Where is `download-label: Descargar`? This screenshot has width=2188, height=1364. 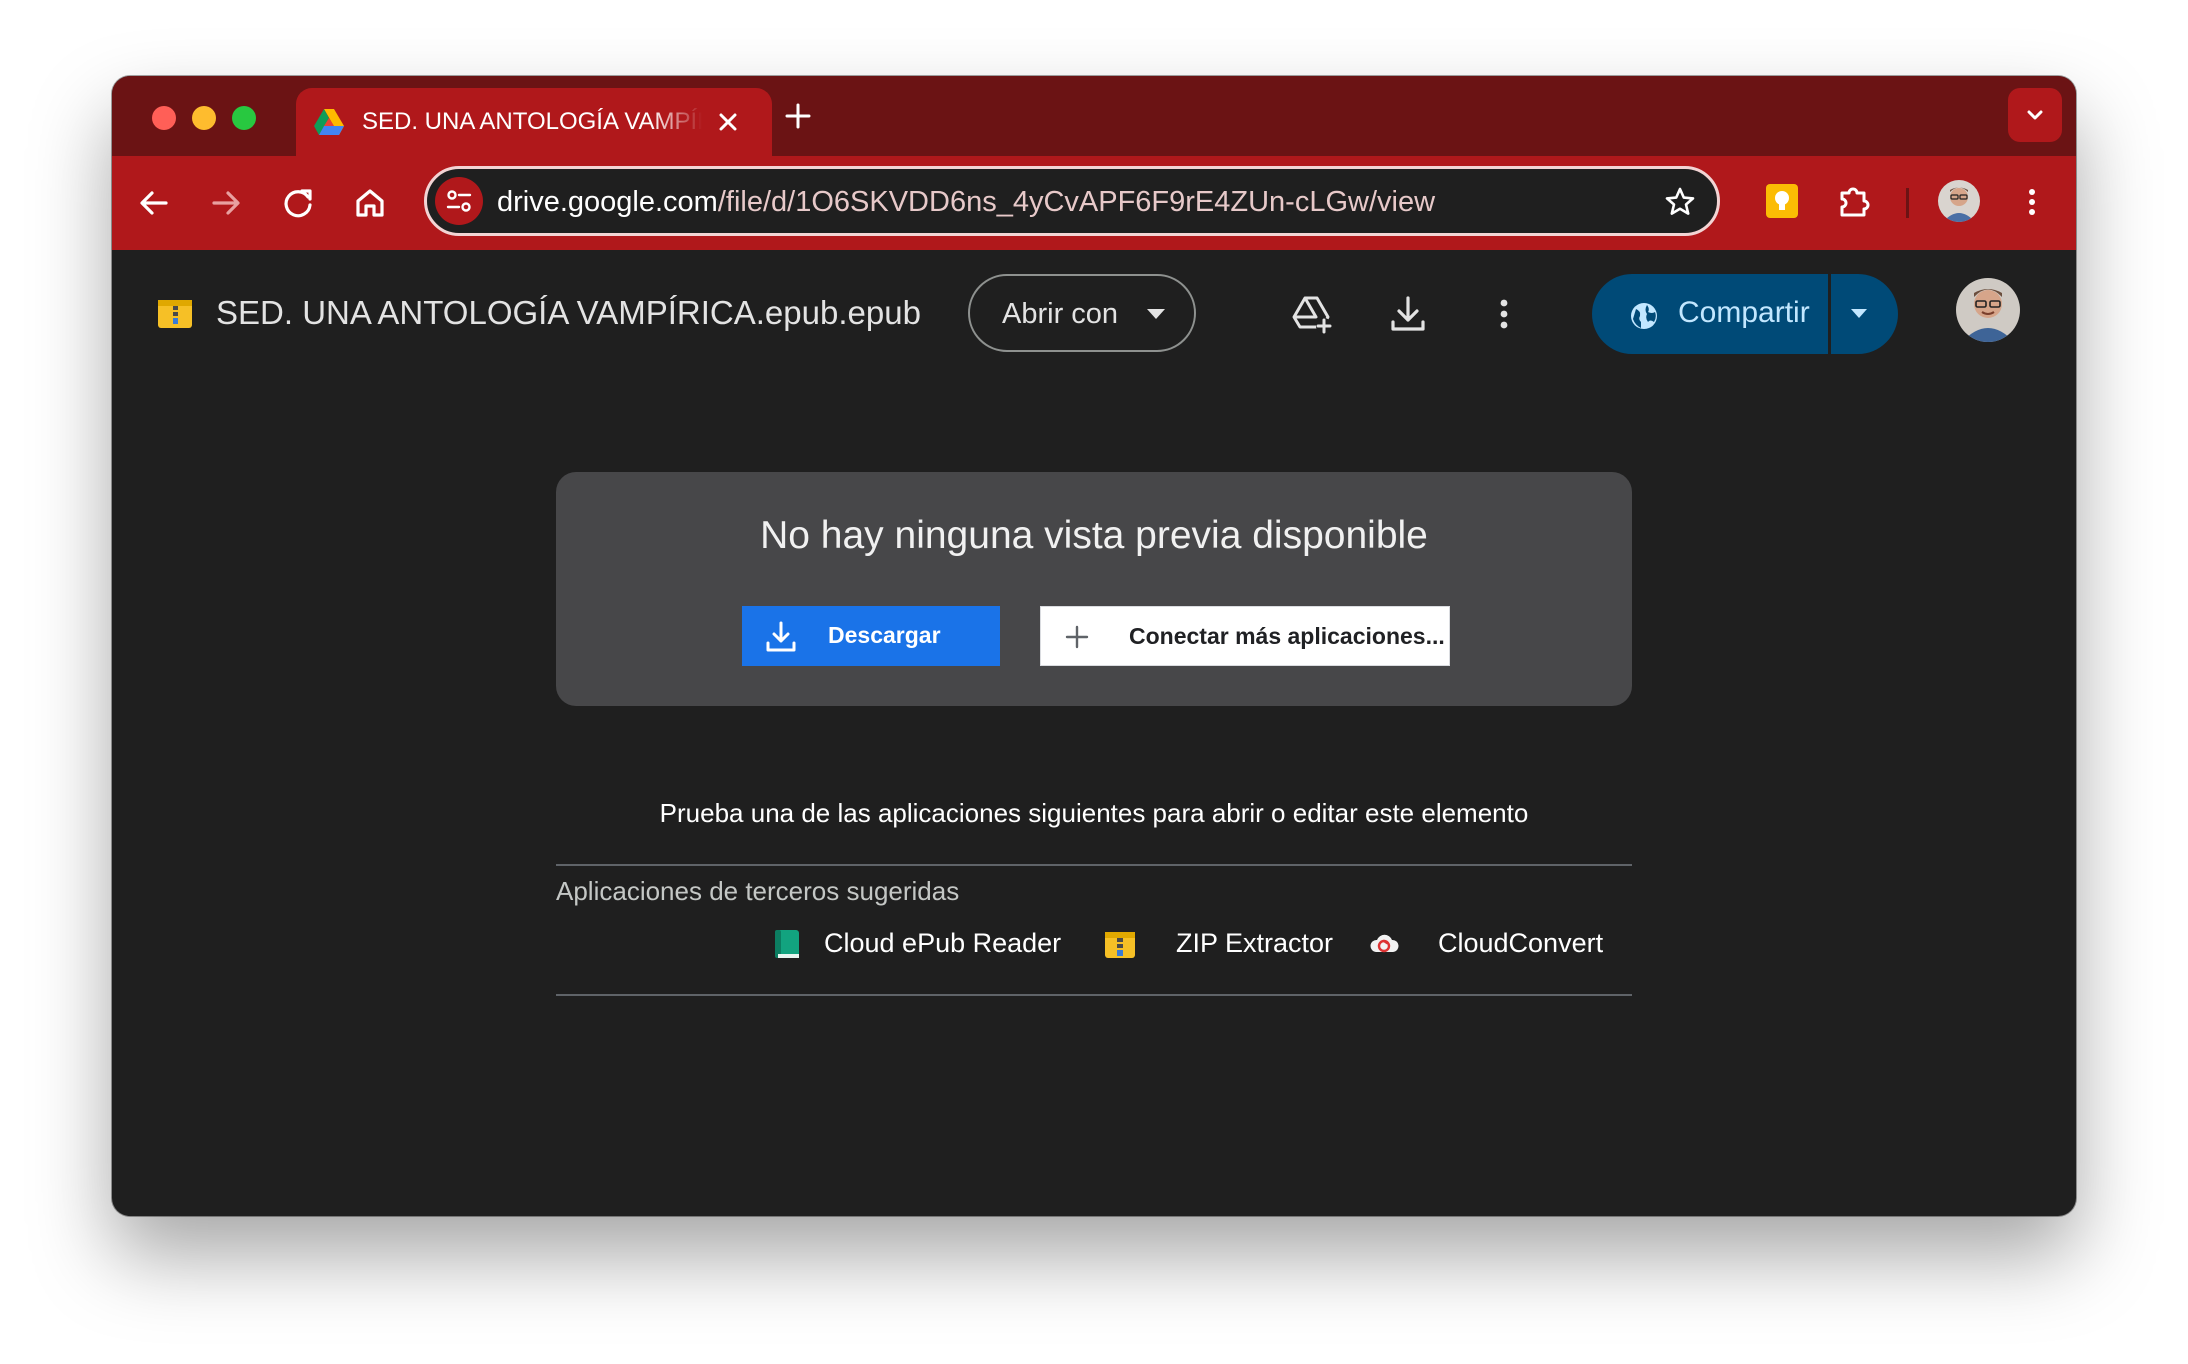
download-label: Descargar is located at coordinates (884, 635).